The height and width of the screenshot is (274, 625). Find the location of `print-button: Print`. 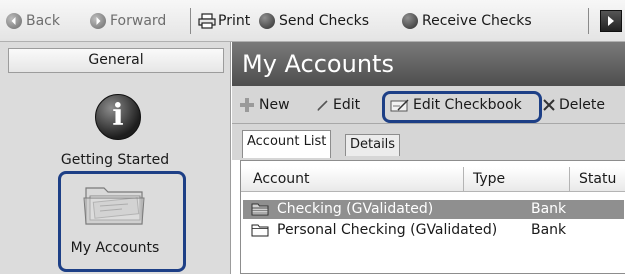

print-button: Print is located at coordinates (224, 21).